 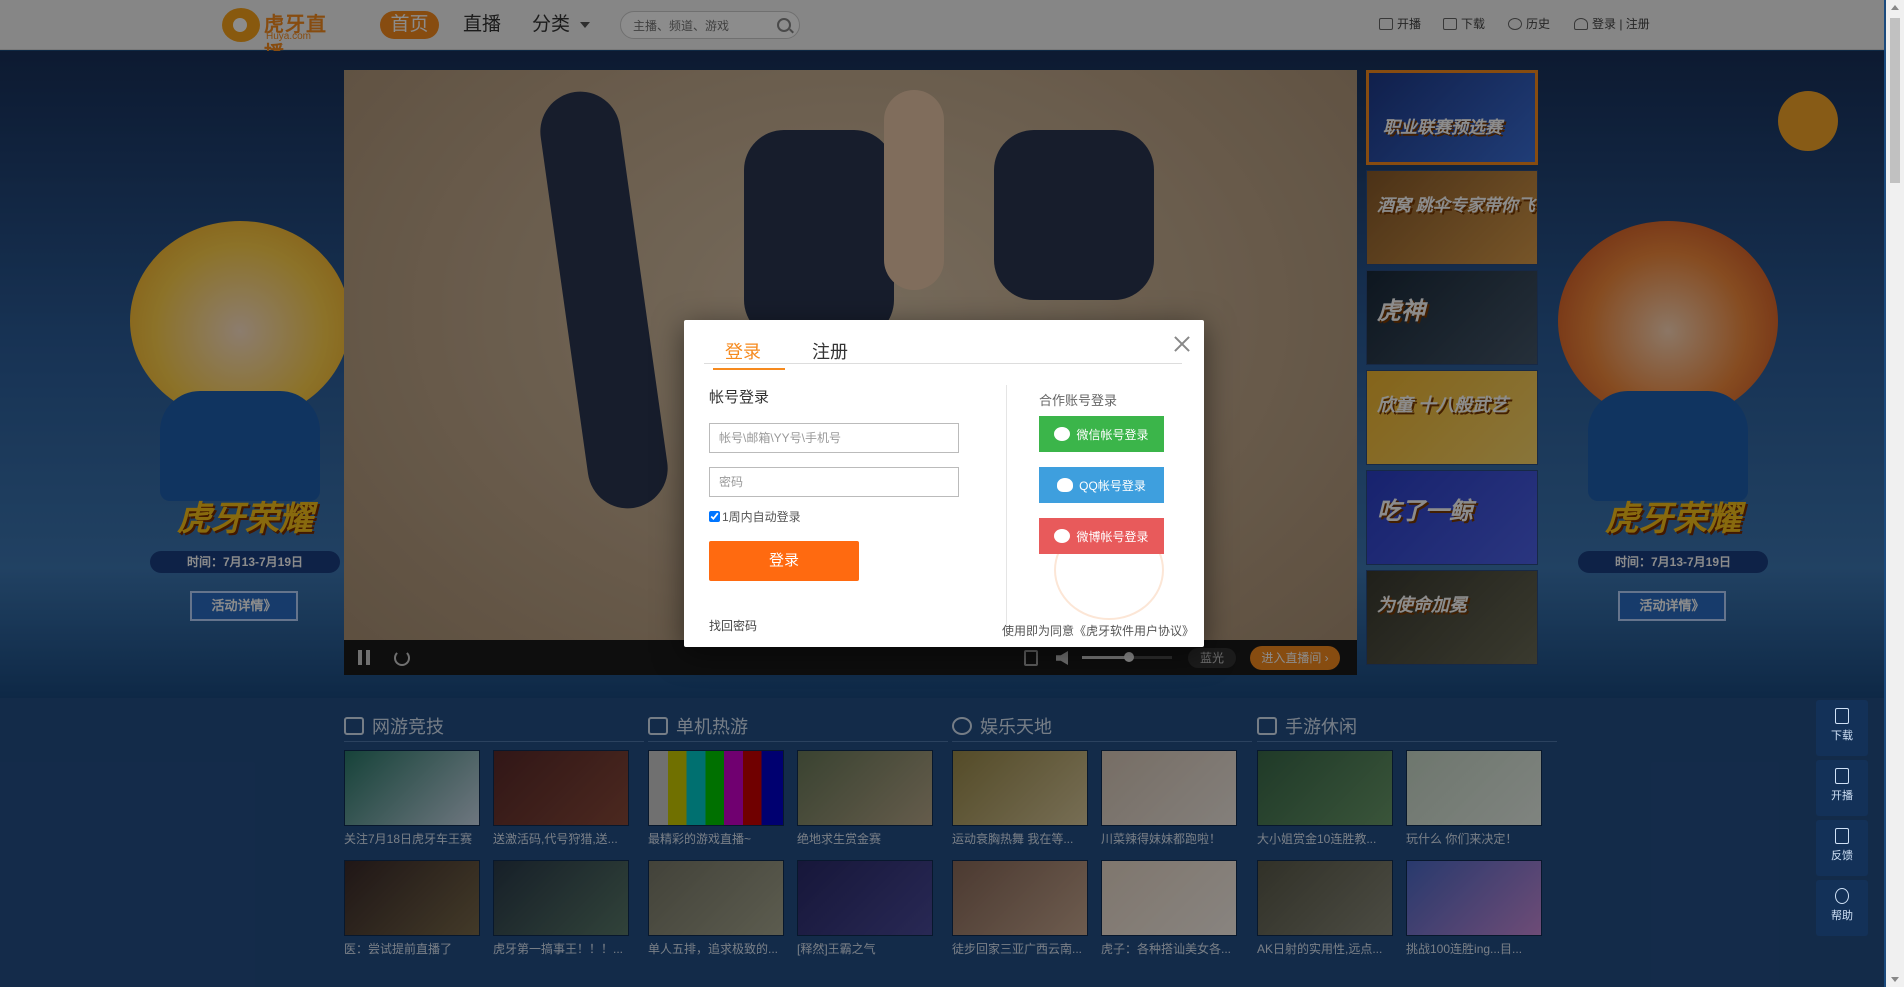 What do you see at coordinates (784, 561) in the screenshot?
I see `login-button: 登录` at bounding box center [784, 561].